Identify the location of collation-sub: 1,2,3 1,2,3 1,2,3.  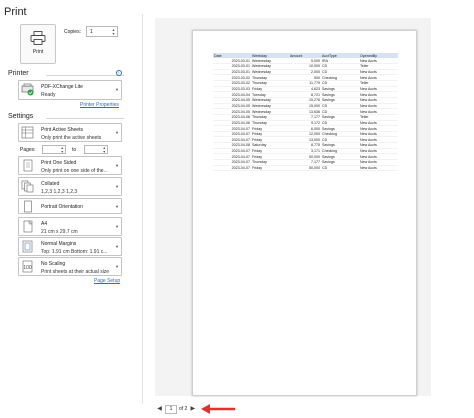
(59, 192).